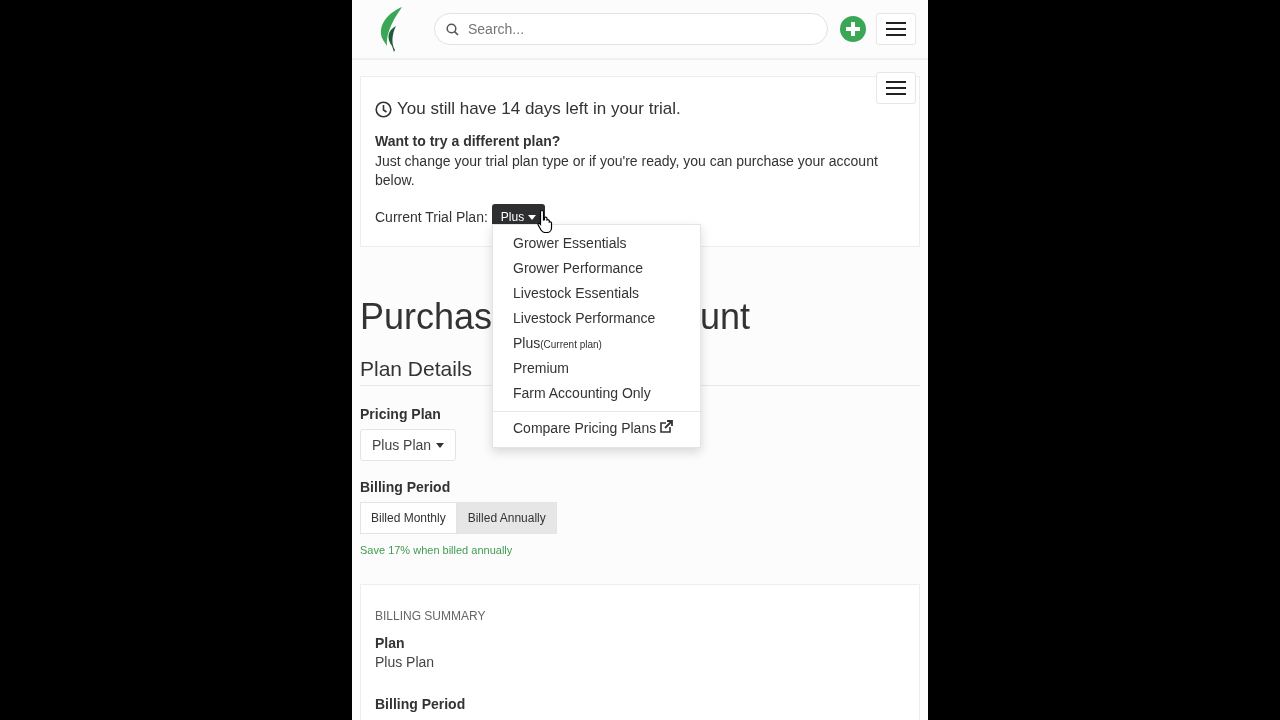 The image size is (1280, 720). Describe the element at coordinates (596, 428) in the screenshot. I see `compare-link: Compare Pricing Plans` at that location.